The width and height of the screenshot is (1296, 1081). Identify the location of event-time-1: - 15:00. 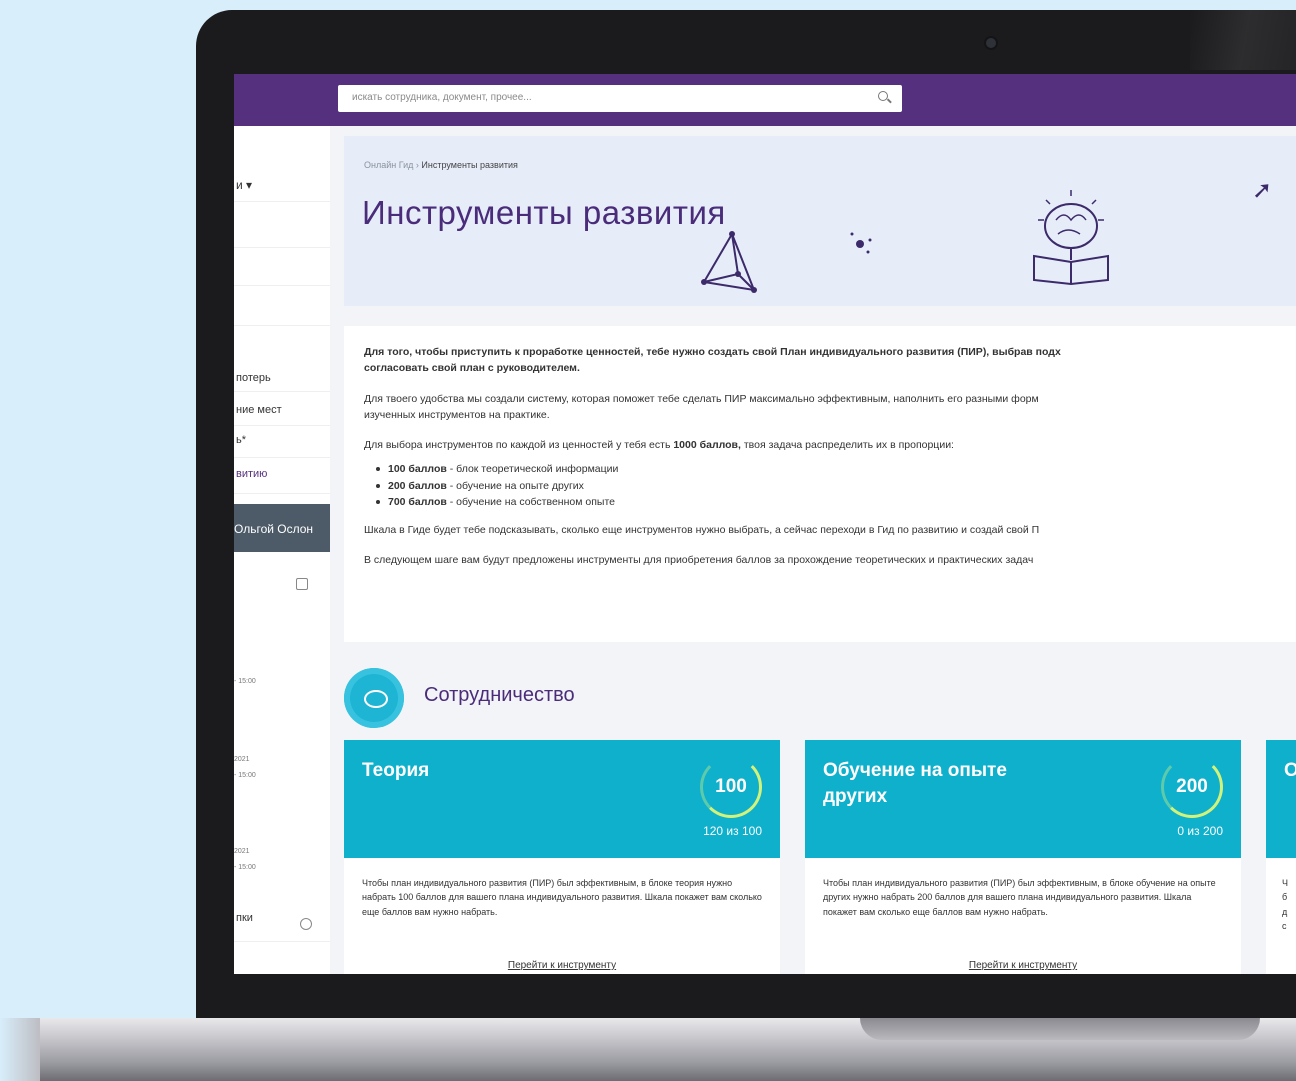
(245, 681).